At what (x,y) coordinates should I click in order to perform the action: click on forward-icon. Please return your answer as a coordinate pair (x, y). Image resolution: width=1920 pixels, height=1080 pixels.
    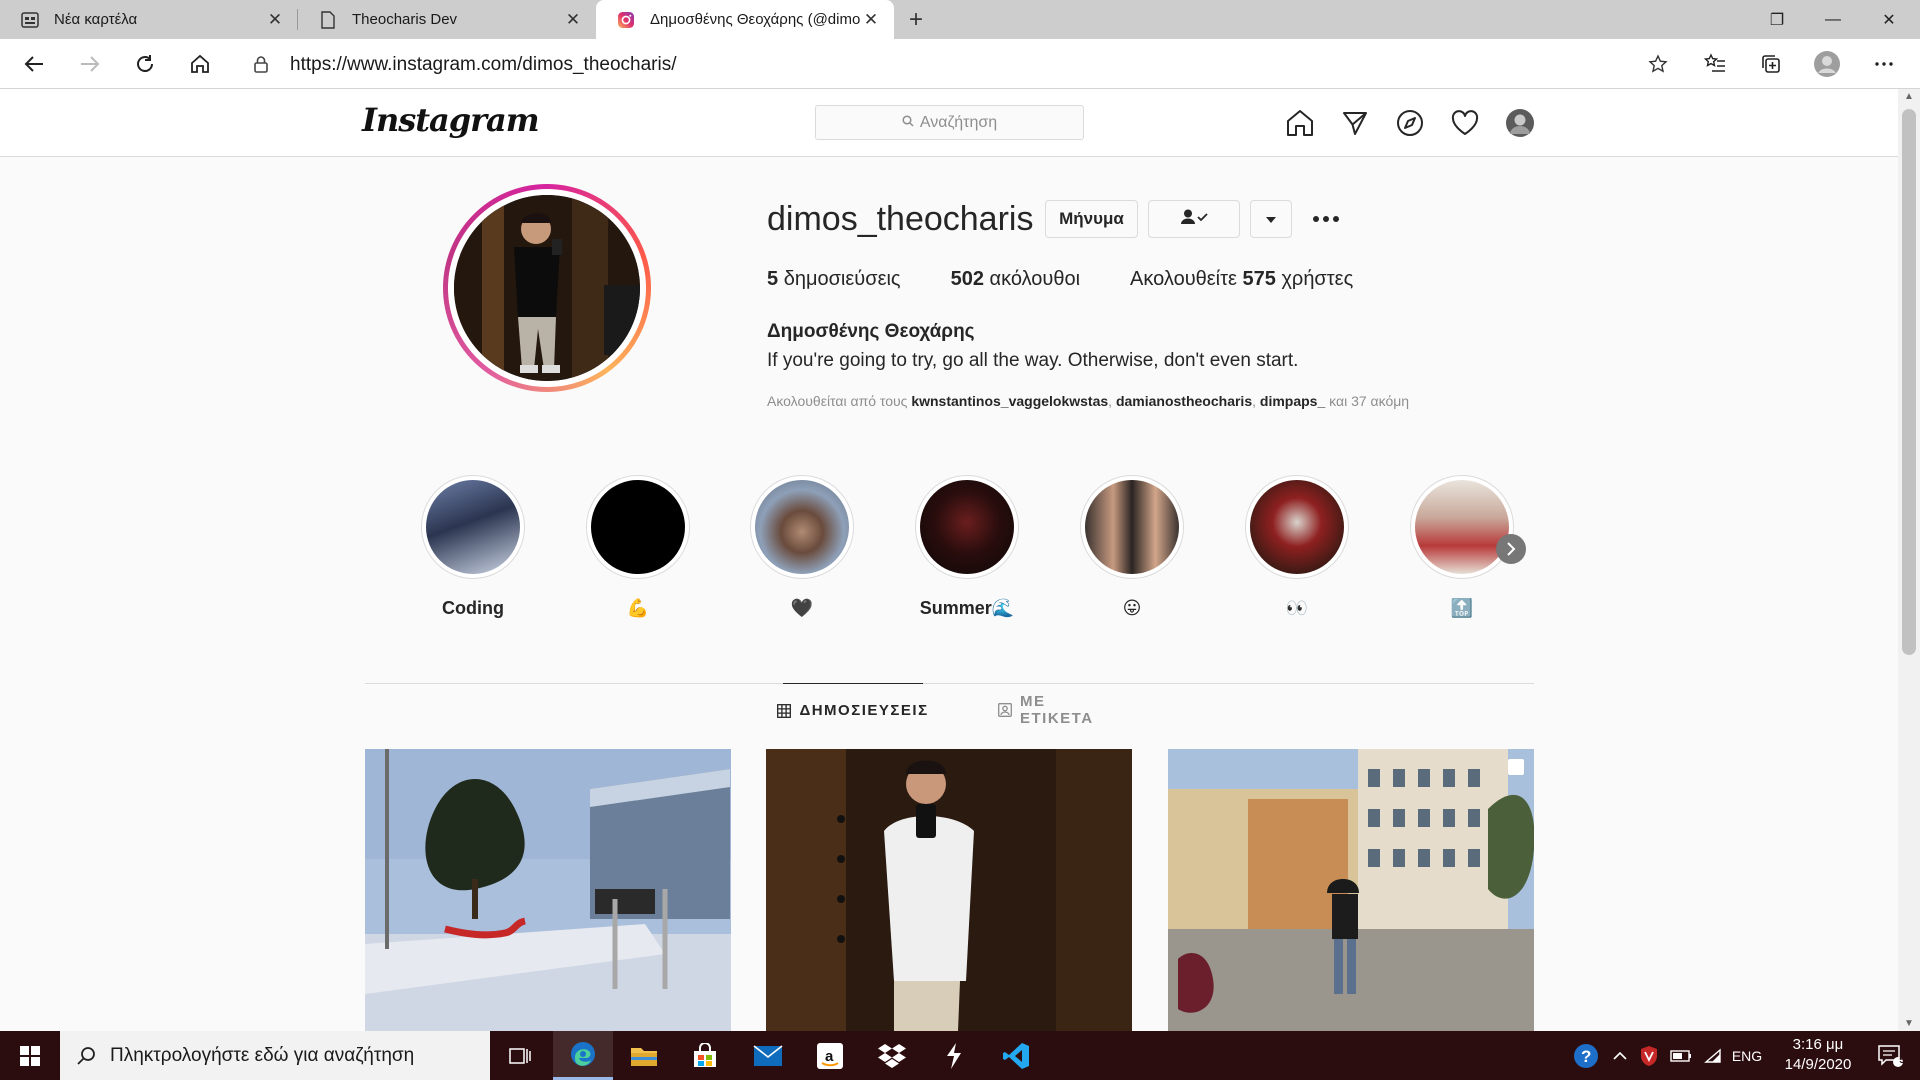
    Looking at the image, I should click on (90, 64).